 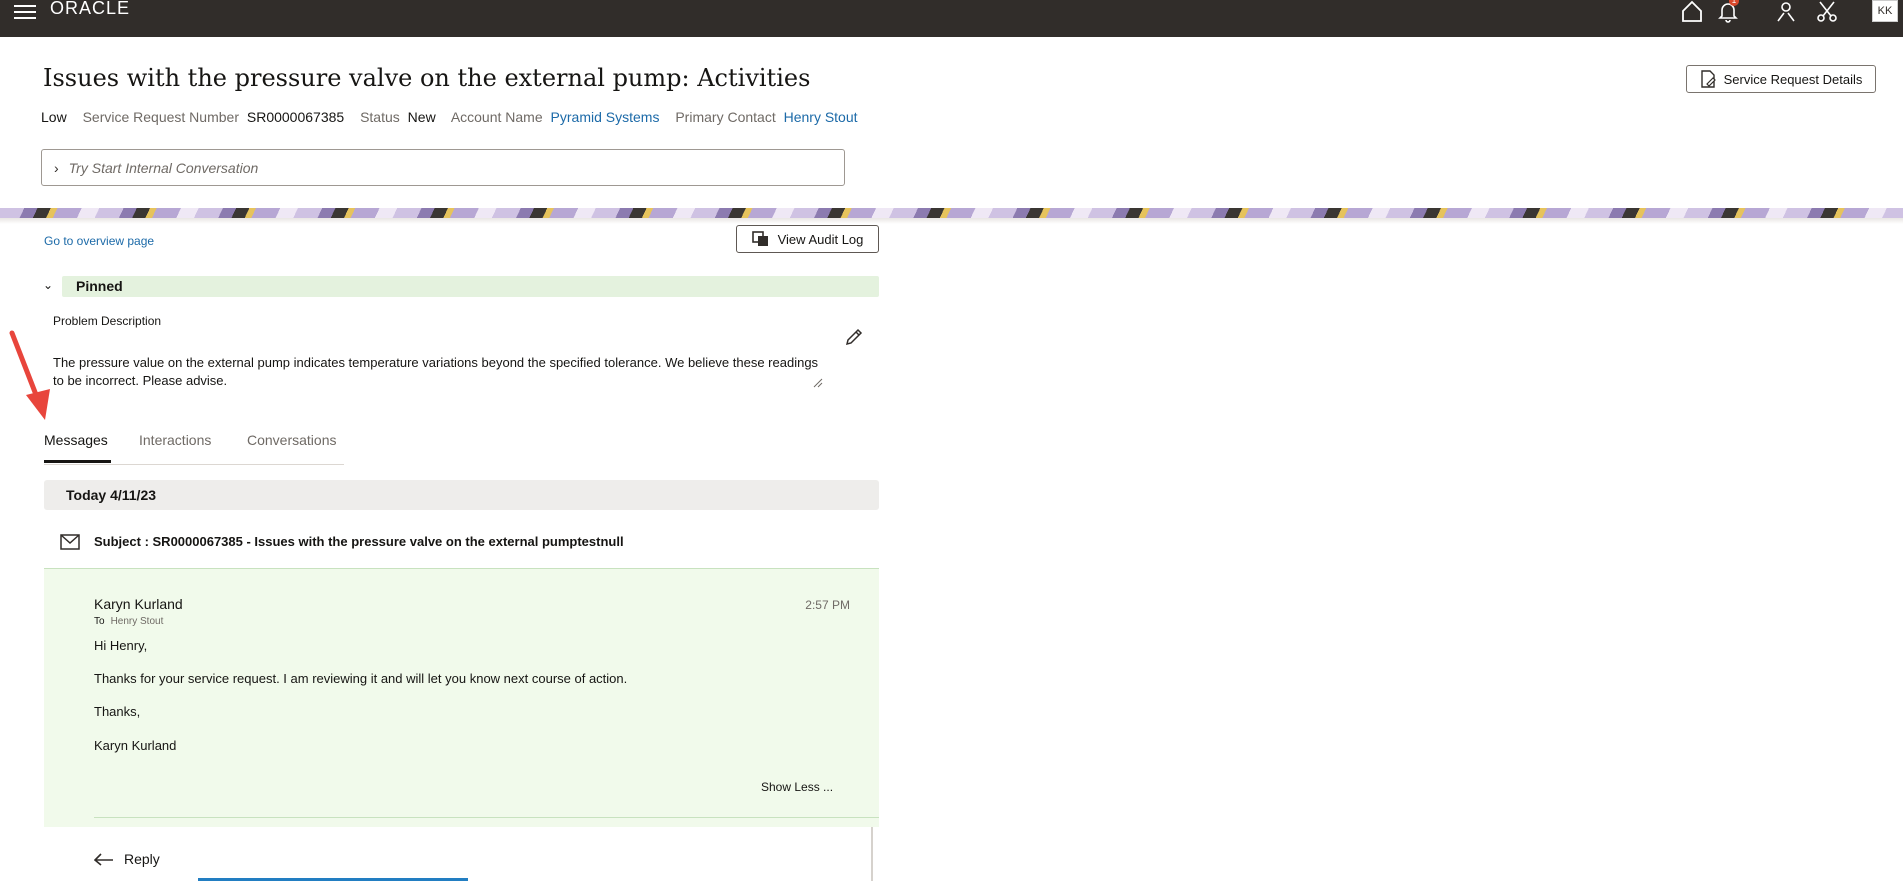 I want to click on status-label: Status, so click(x=380, y=117).